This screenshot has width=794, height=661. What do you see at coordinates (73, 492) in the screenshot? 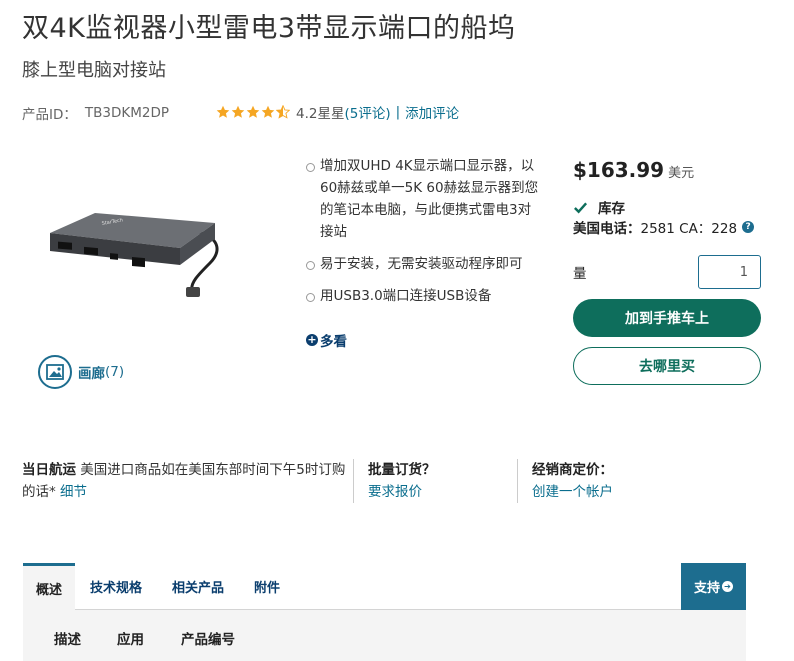
I see `shipping-details-link: 细节` at bounding box center [73, 492].